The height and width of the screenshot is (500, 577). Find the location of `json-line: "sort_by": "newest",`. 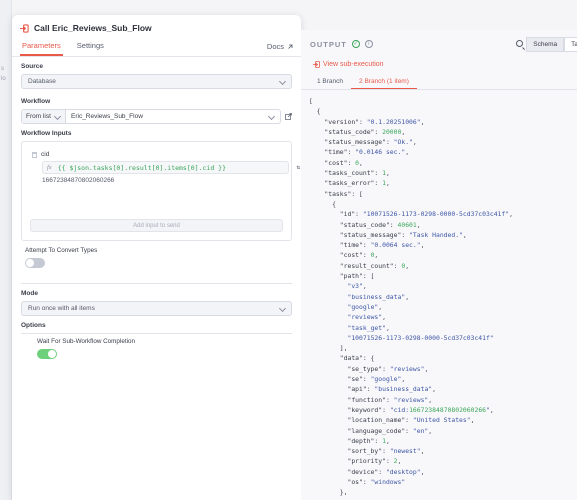

json-line: "sort_by": "newest", is located at coordinates (367, 451).